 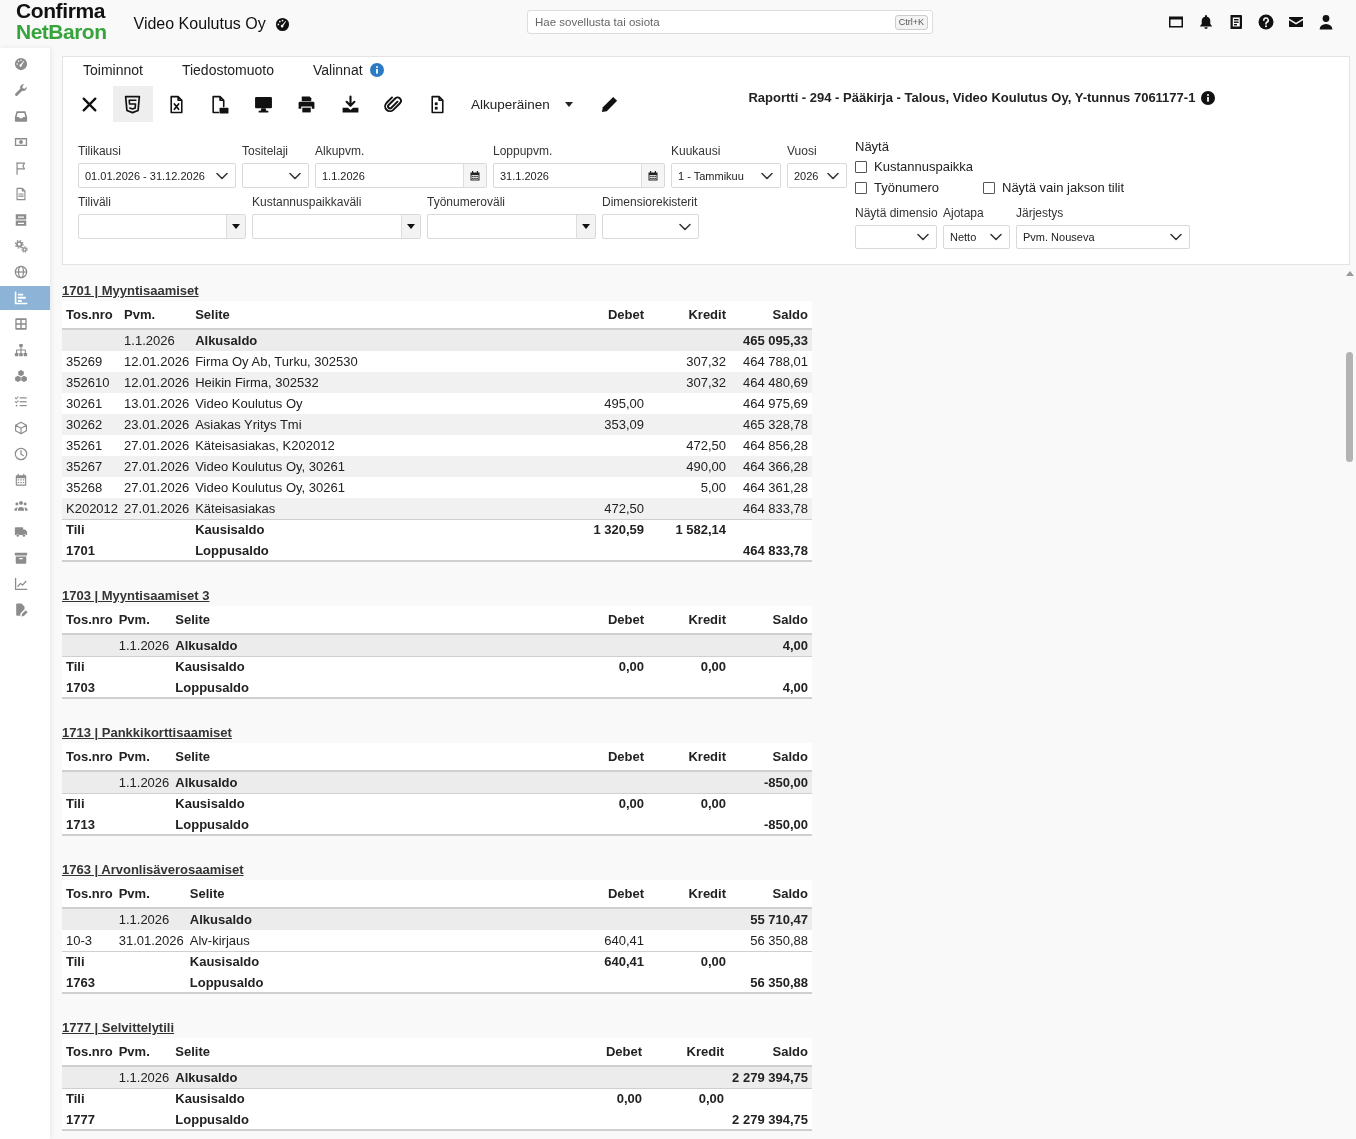 What do you see at coordinates (147, 732) in the screenshot?
I see `account-title: 1713 | Pankkikorttisaamiset` at bounding box center [147, 732].